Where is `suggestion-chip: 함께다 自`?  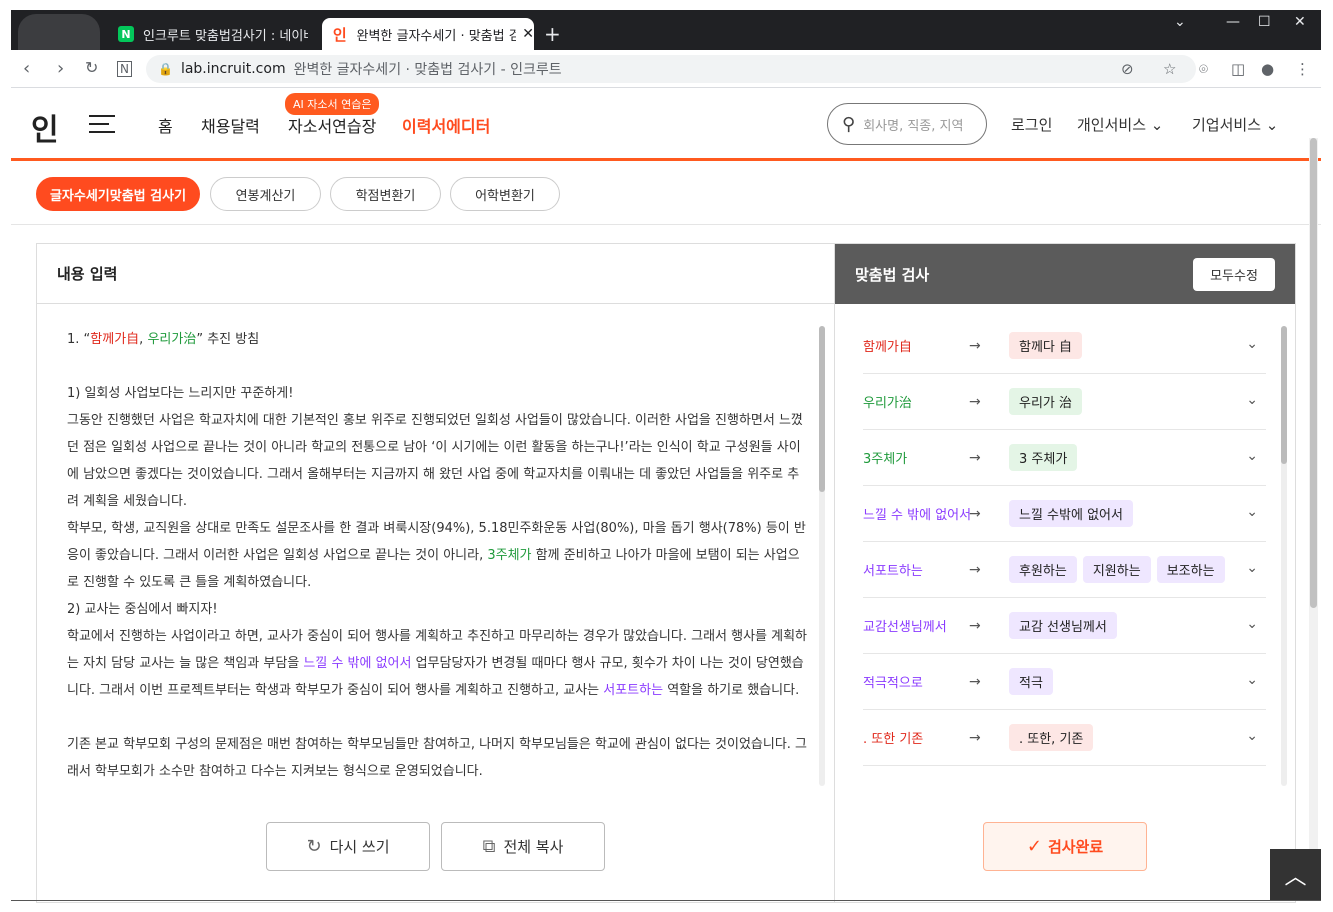
suggestion-chip: 함께다 自 is located at coordinates (1046, 345).